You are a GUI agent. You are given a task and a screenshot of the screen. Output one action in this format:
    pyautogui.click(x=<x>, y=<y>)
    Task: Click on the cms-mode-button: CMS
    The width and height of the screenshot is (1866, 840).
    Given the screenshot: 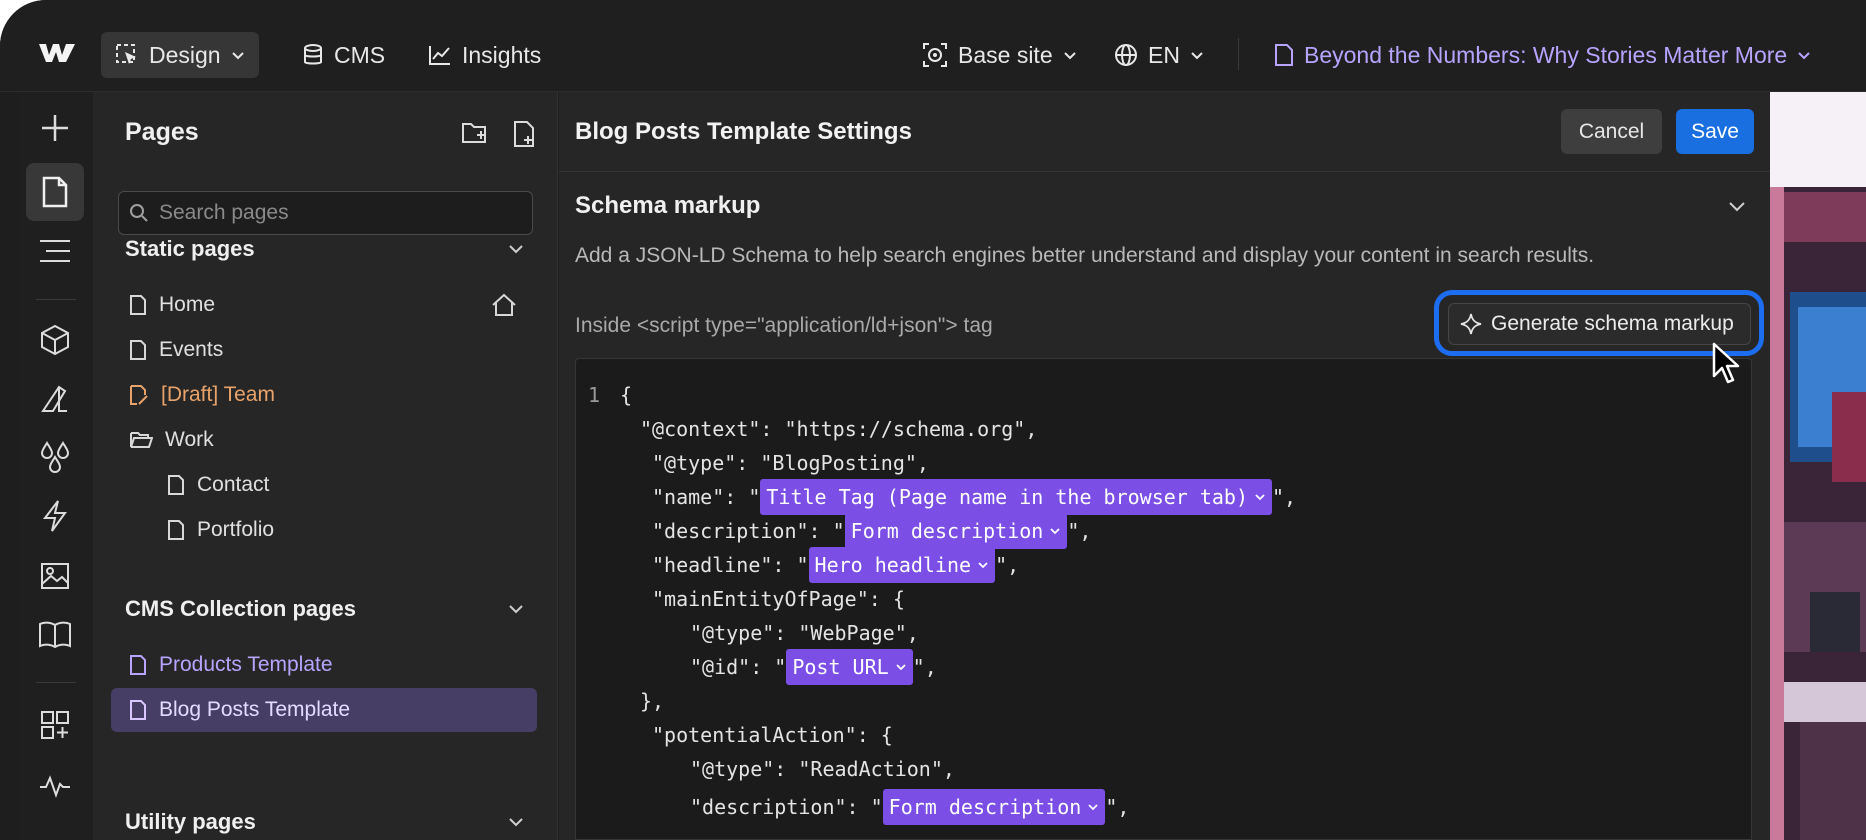 What is the action you would take?
    pyautogui.click(x=343, y=55)
    